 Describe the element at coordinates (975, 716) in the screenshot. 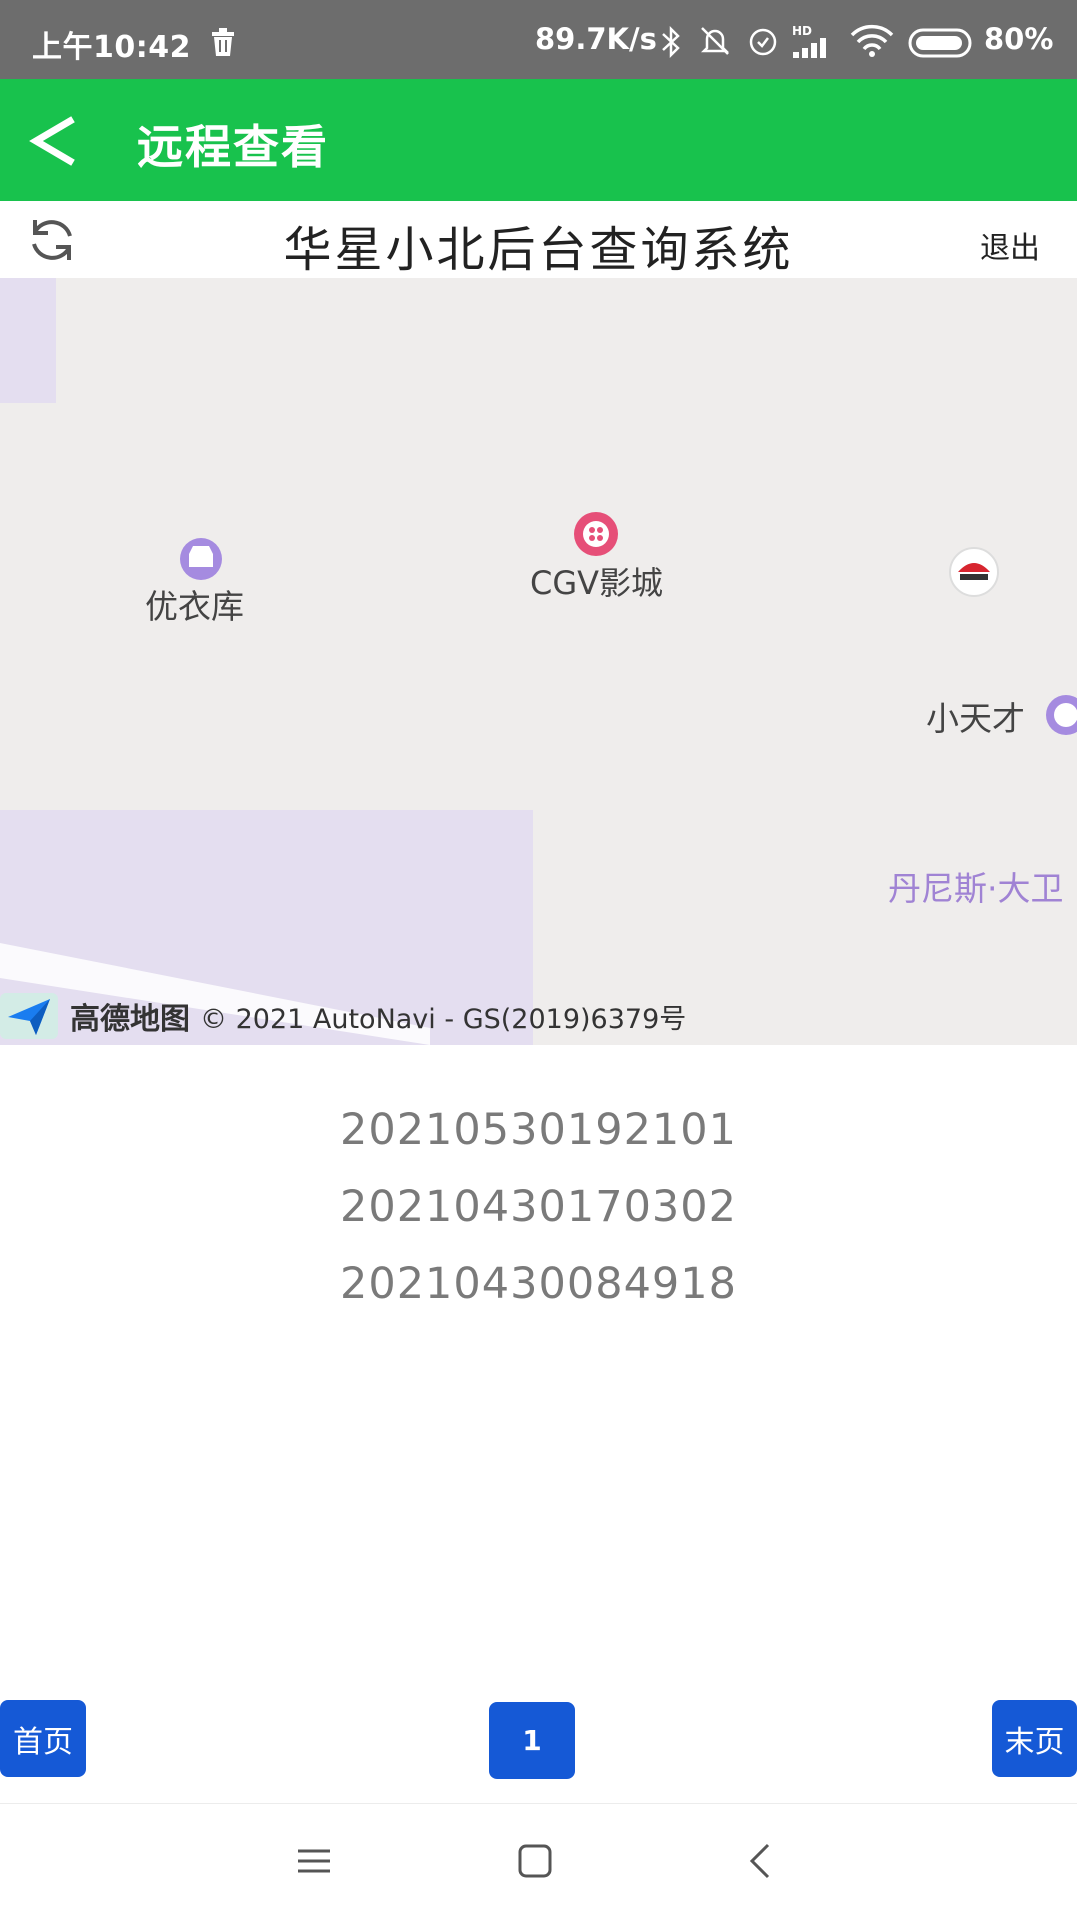

I see `poi-label: 小天才` at that location.